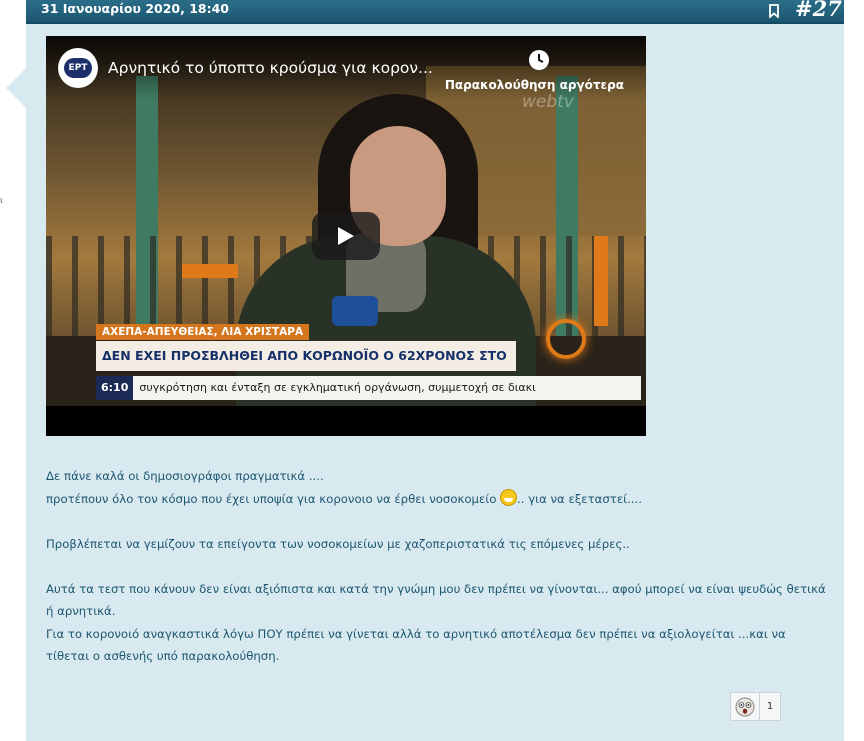 The image size is (864, 741). What do you see at coordinates (135, 8) in the screenshot?
I see `post-date: 31 Ιανουαρίου 2020, 18:40` at bounding box center [135, 8].